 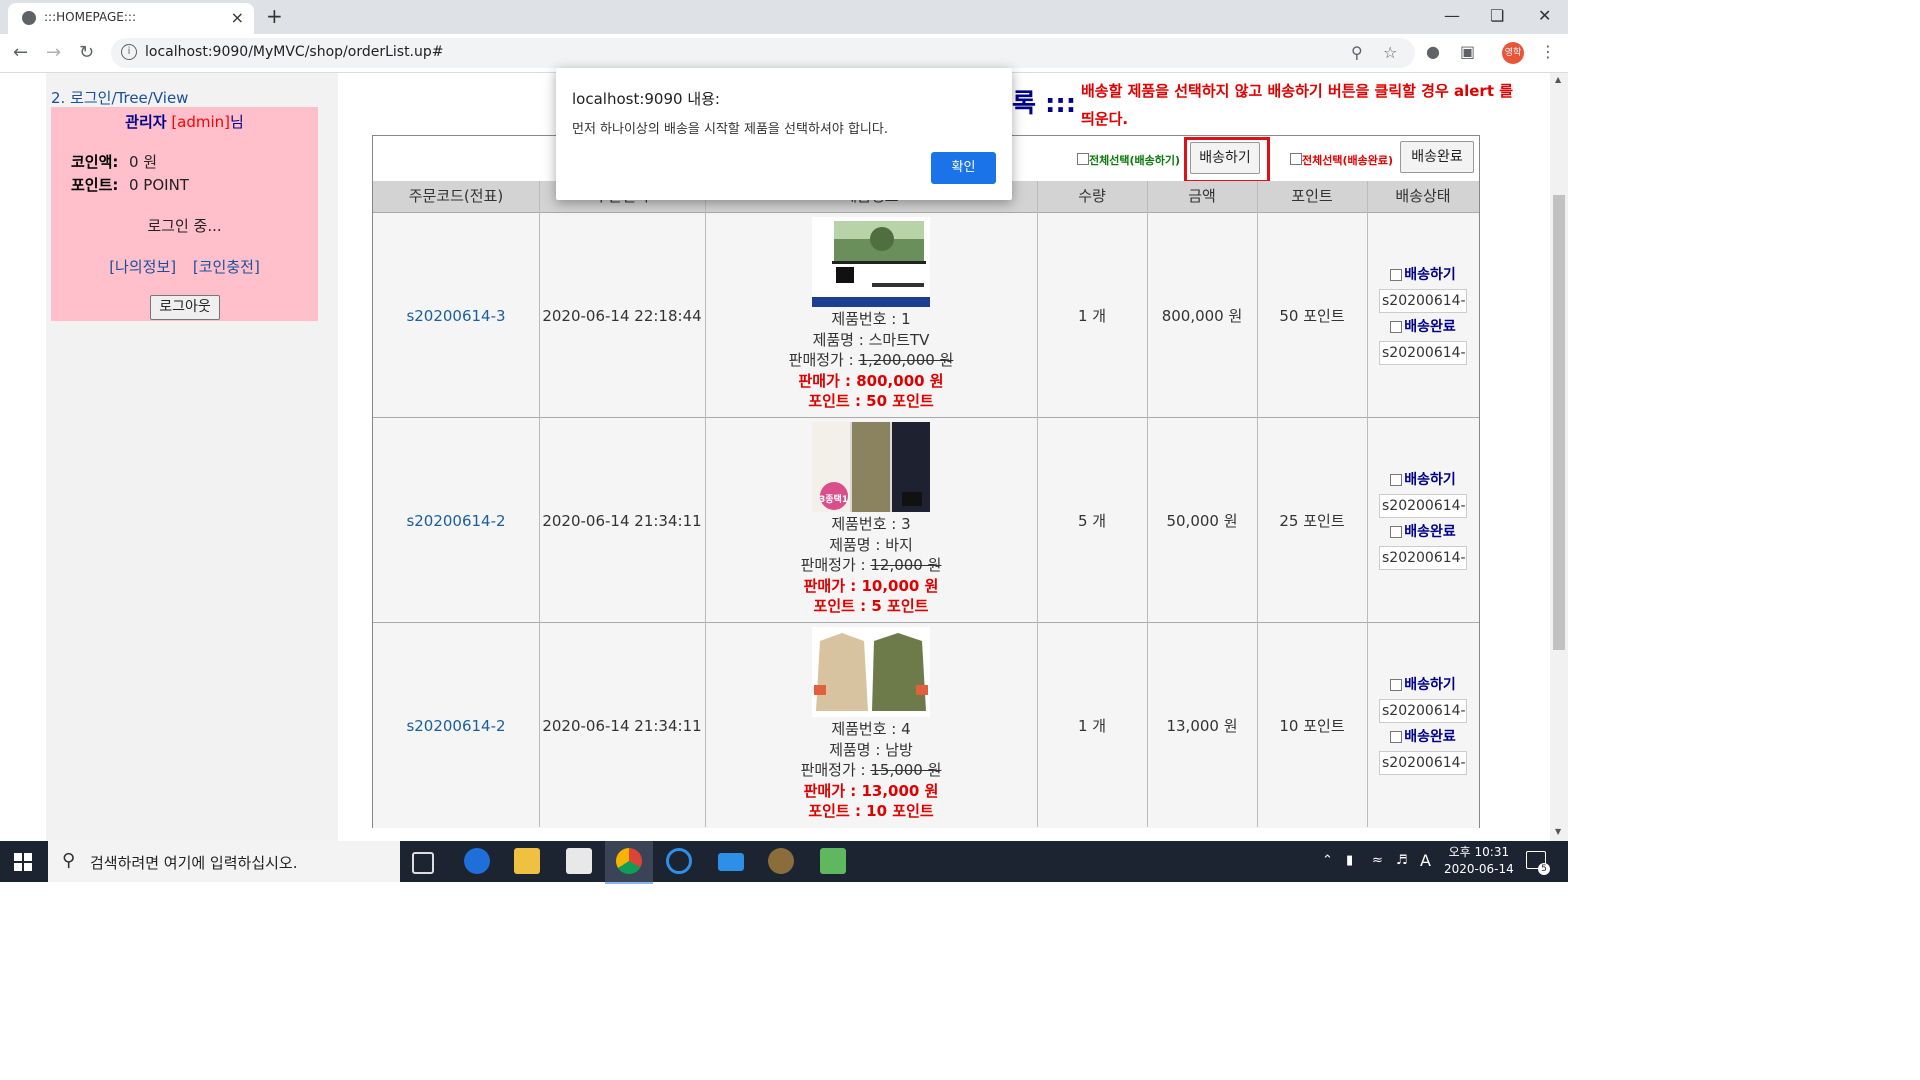 I want to click on extension-icon: ●, so click(x=1433, y=51).